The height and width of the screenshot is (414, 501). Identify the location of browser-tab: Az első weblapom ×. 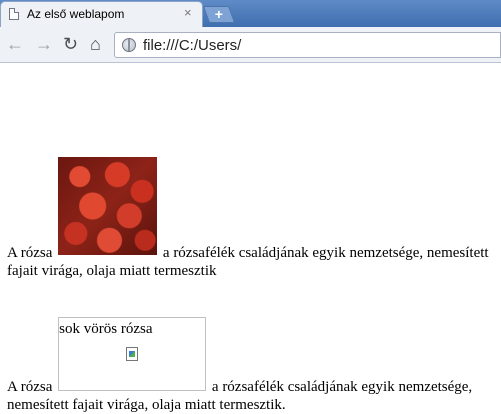
(101, 14).